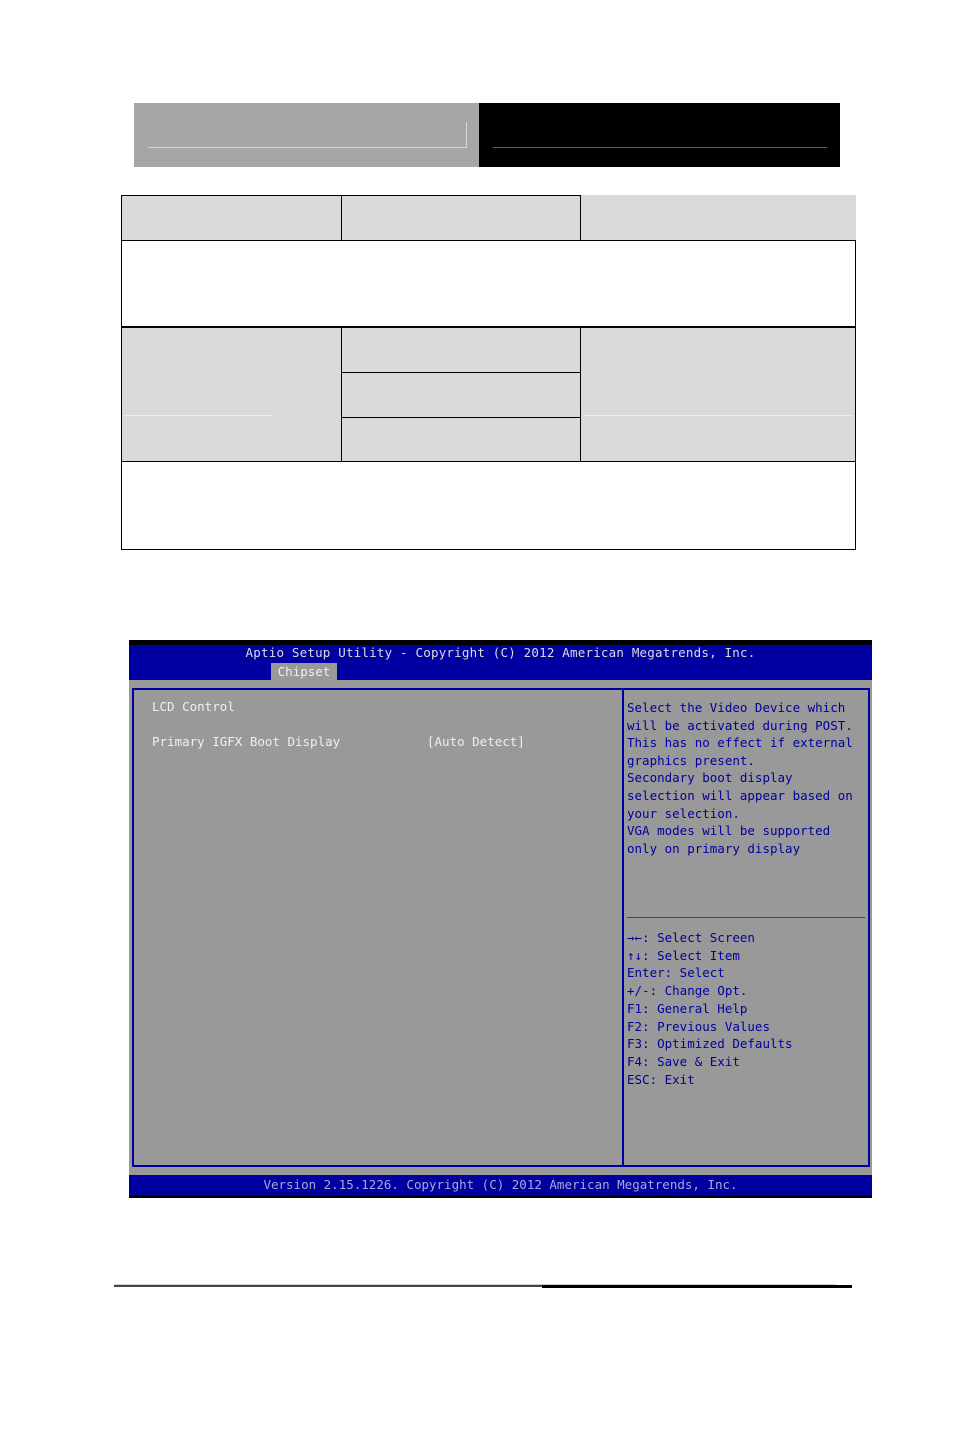 This screenshot has height=1434, width=954. I want to click on help-line: VGA modes will be supported, so click(729, 831).